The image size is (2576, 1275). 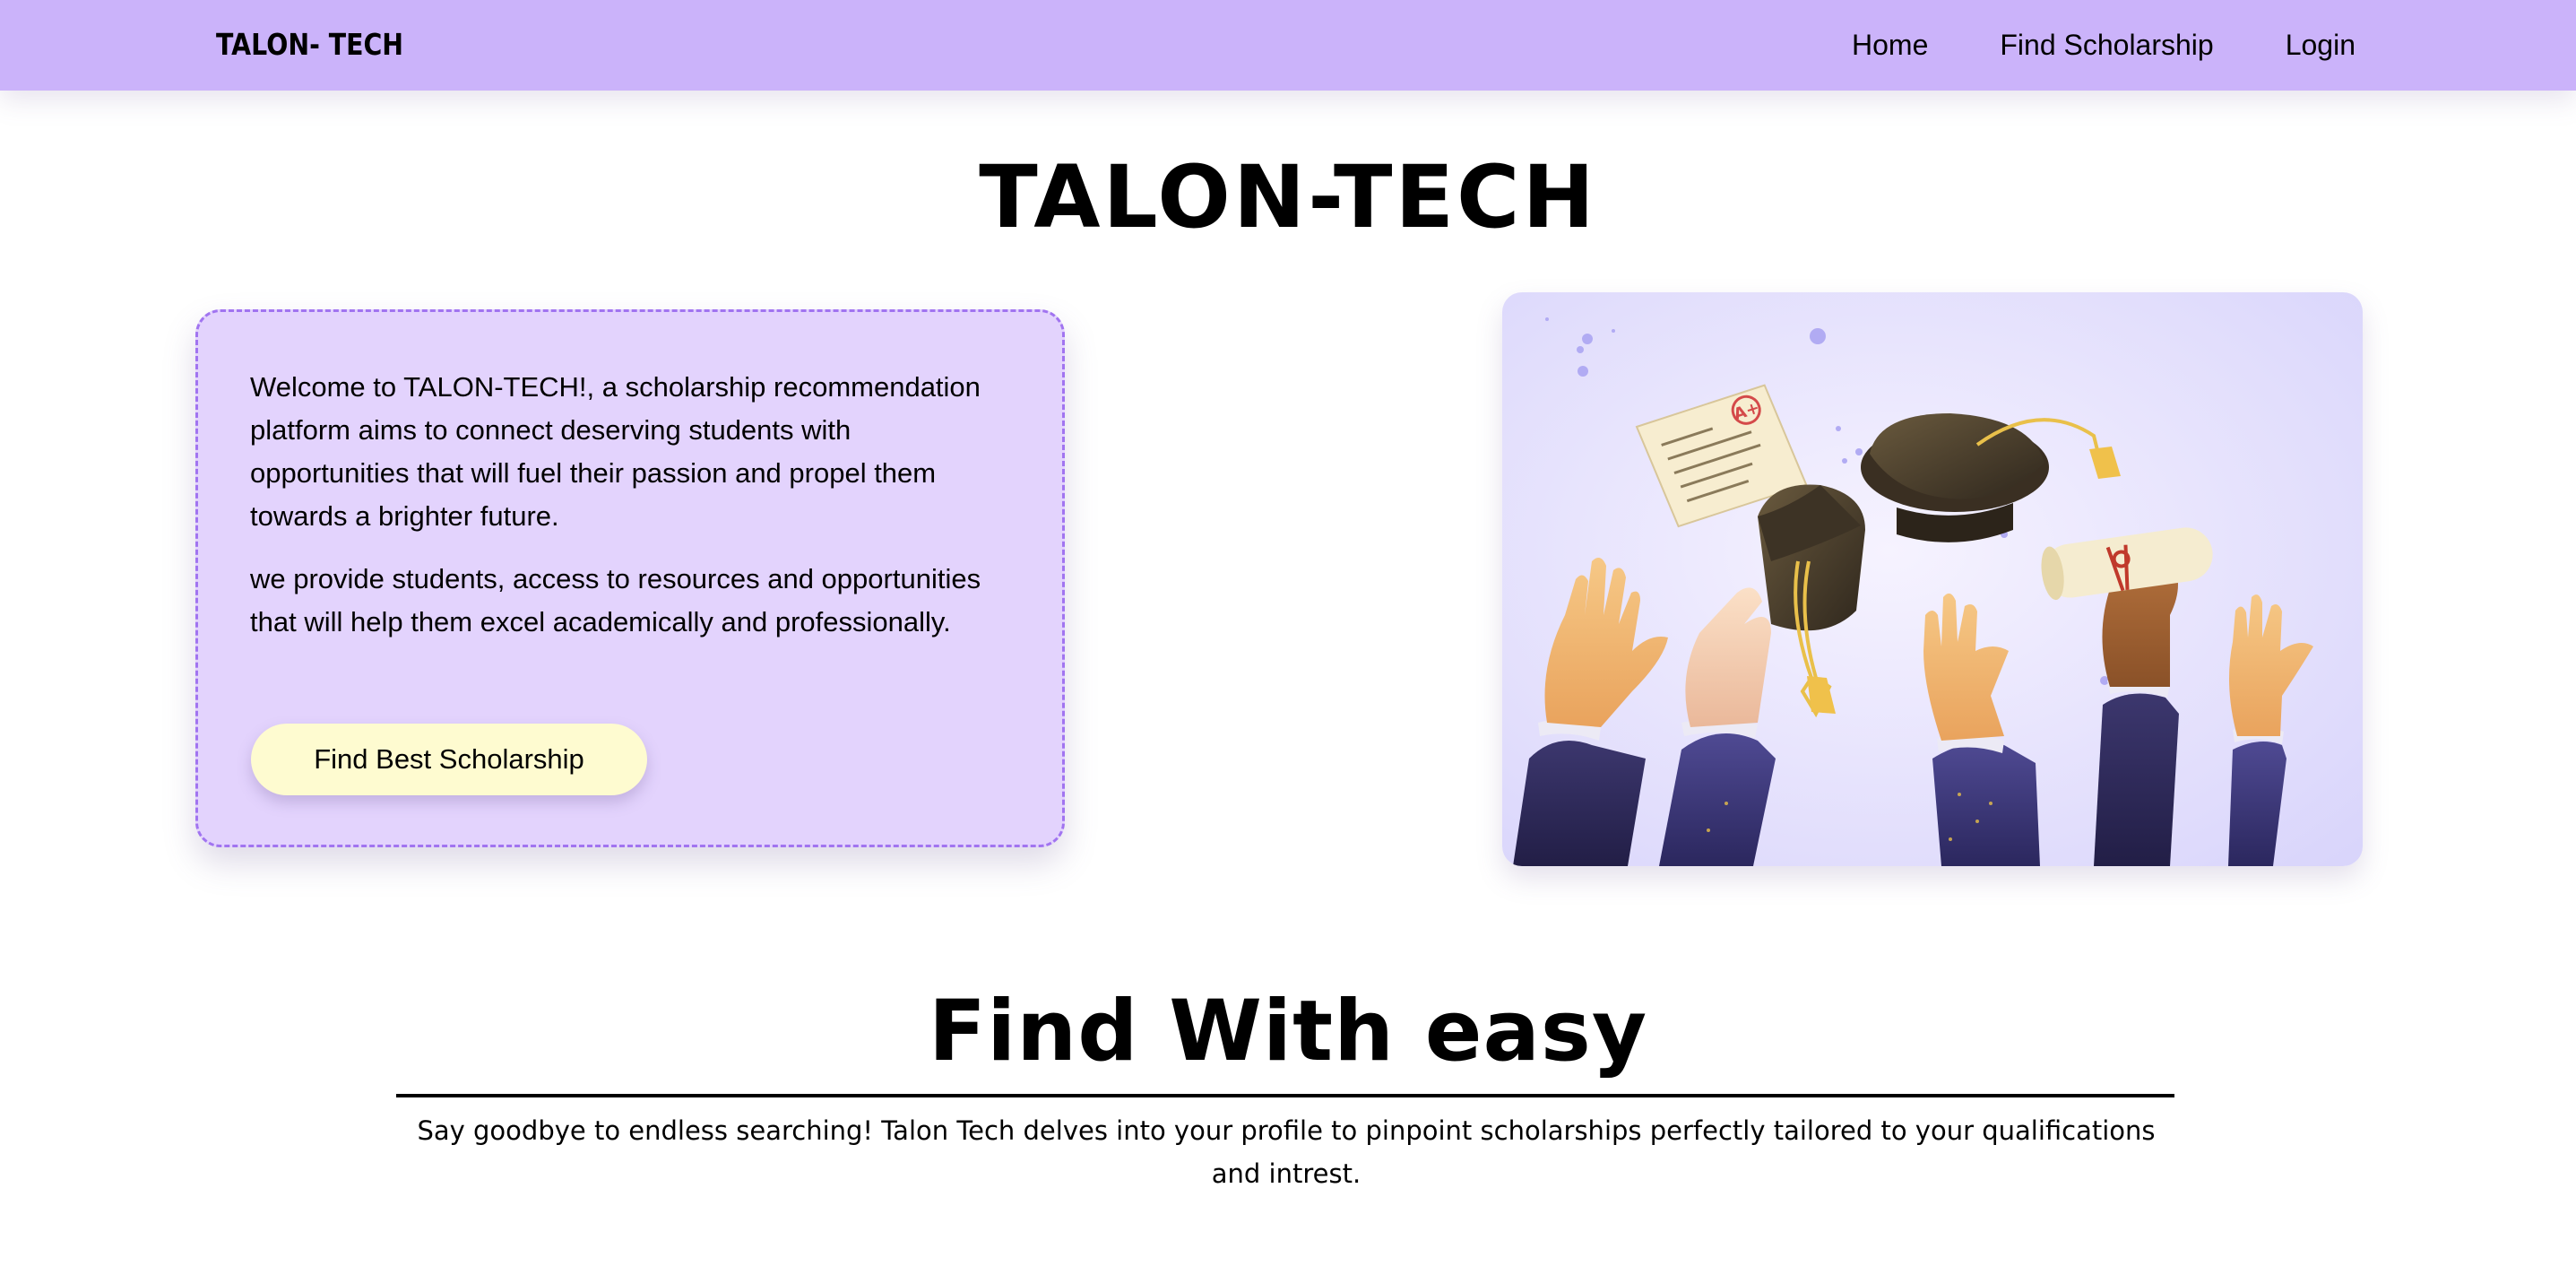 I want to click on nav-link-find-scholarship: Find Scholarship, so click(x=2106, y=45).